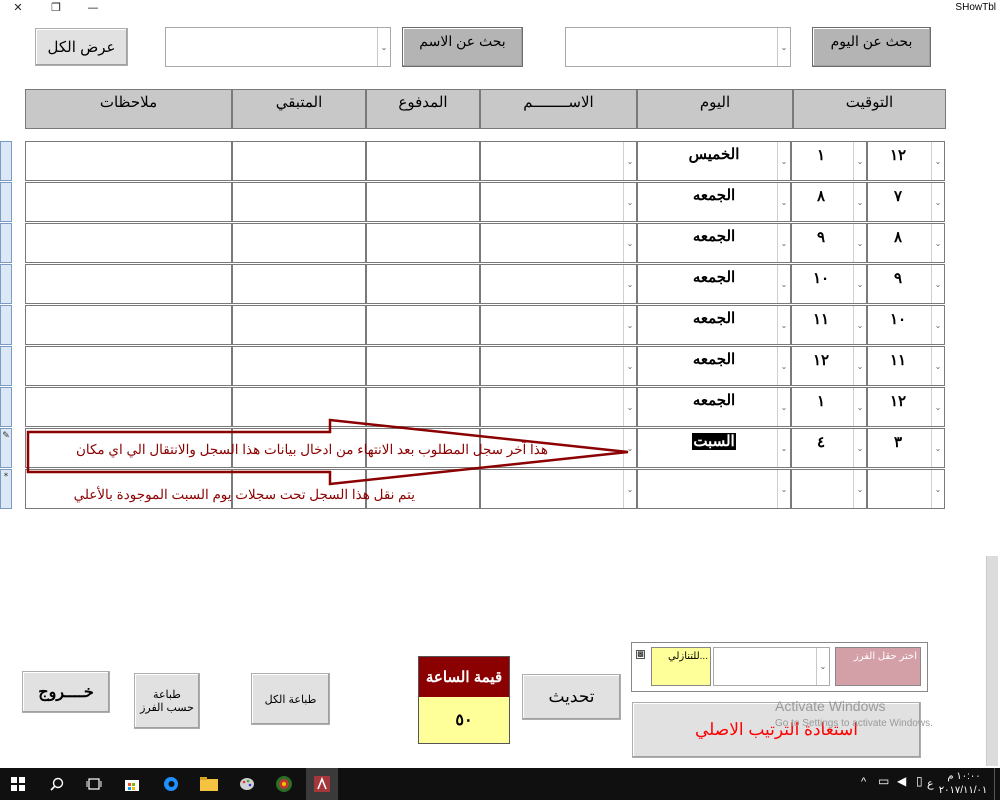 Image resolution: width=1000 pixels, height=800 pixels. Describe the element at coordinates (906, 325) in the screenshot. I see `hour-cell: ⌄ ١٠` at that location.